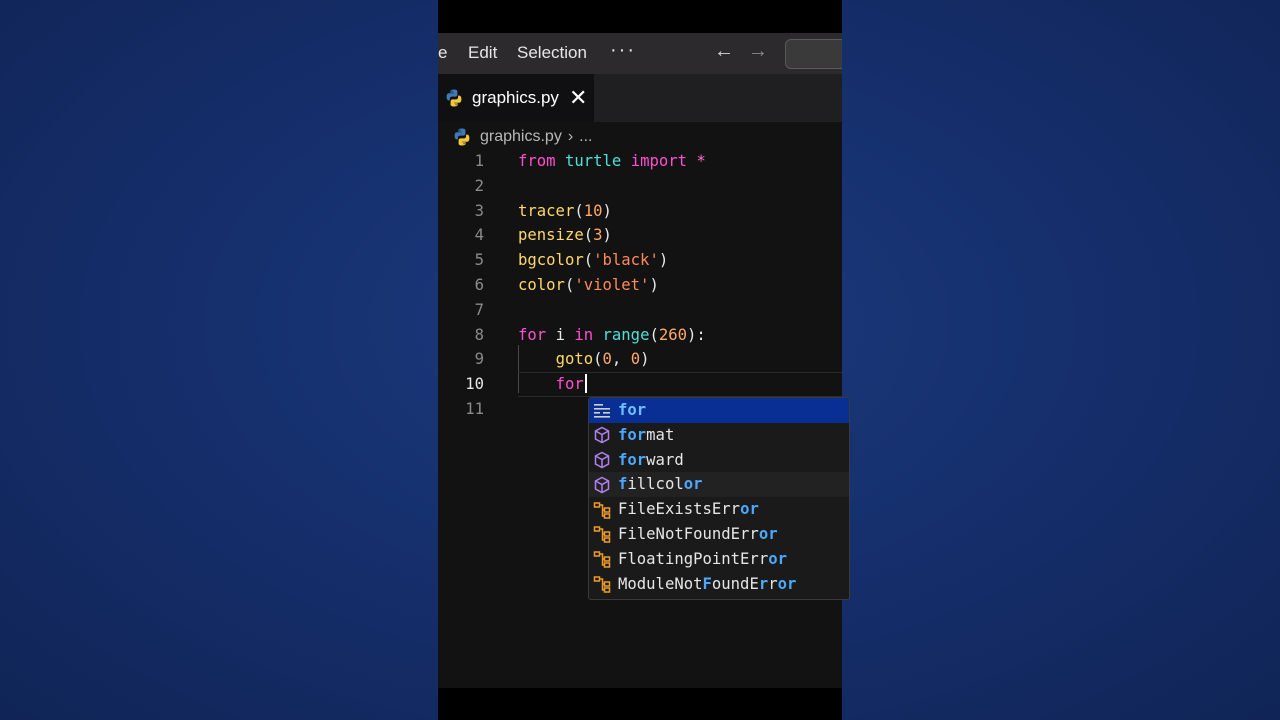  I want to click on editor-tab-bar: graphics.py ✕, so click(640, 98).